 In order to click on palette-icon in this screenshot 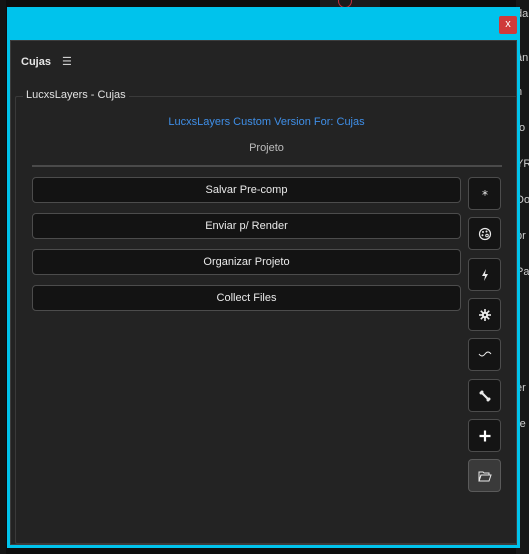, I will do `click(485, 234)`.